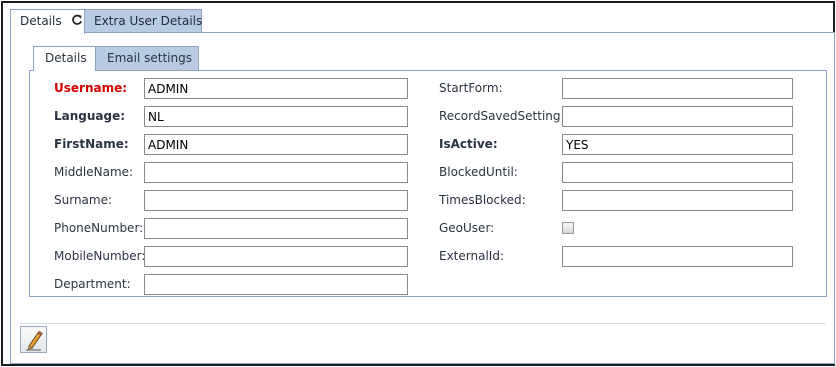 The height and width of the screenshot is (367, 836). I want to click on tab-details: Details, so click(47, 21).